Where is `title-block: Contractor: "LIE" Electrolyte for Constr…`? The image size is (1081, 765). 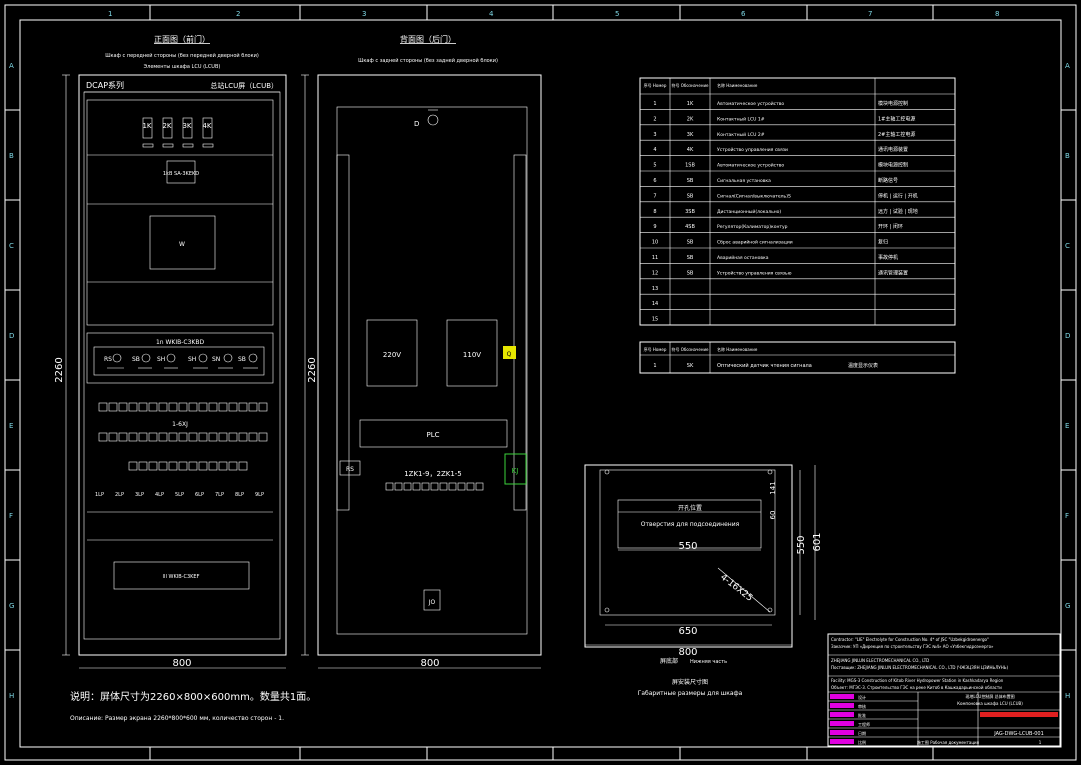 title-block: Contractor: "LIE" Electrolyte for Constr… is located at coordinates (944, 690).